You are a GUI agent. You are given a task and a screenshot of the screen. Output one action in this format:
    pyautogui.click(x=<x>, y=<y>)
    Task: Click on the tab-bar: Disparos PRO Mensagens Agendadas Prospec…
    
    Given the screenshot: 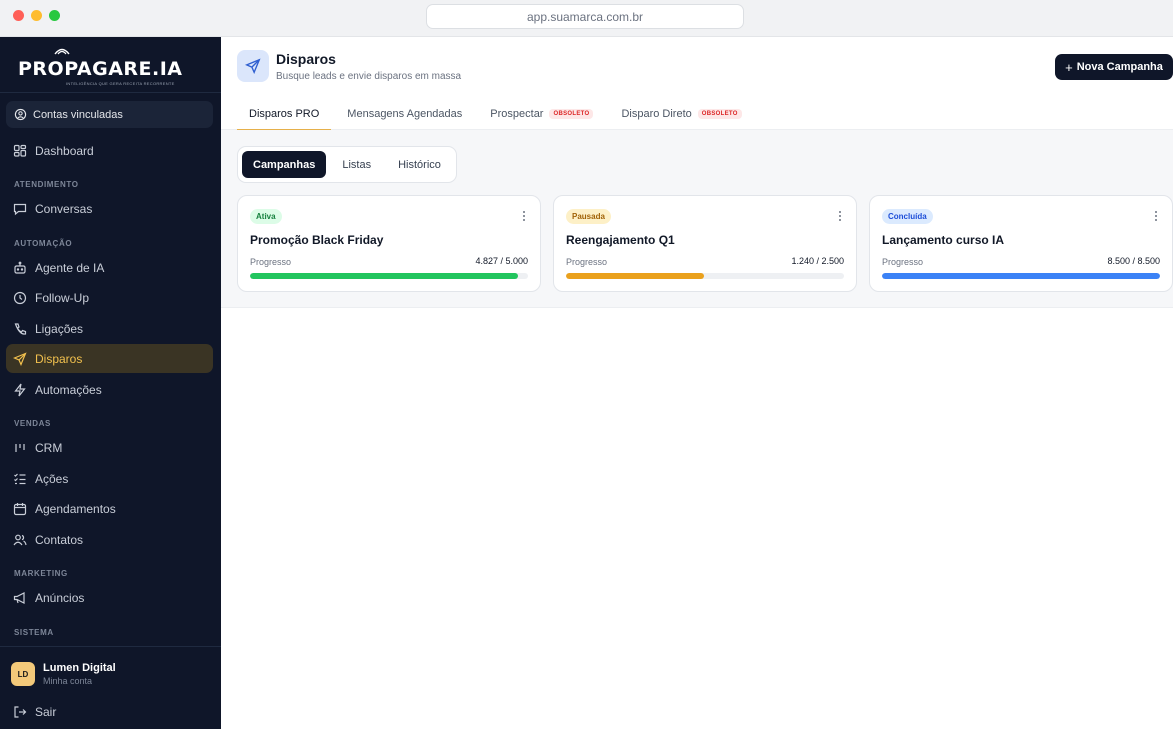 What is the action you would take?
    pyautogui.click(x=495, y=114)
    